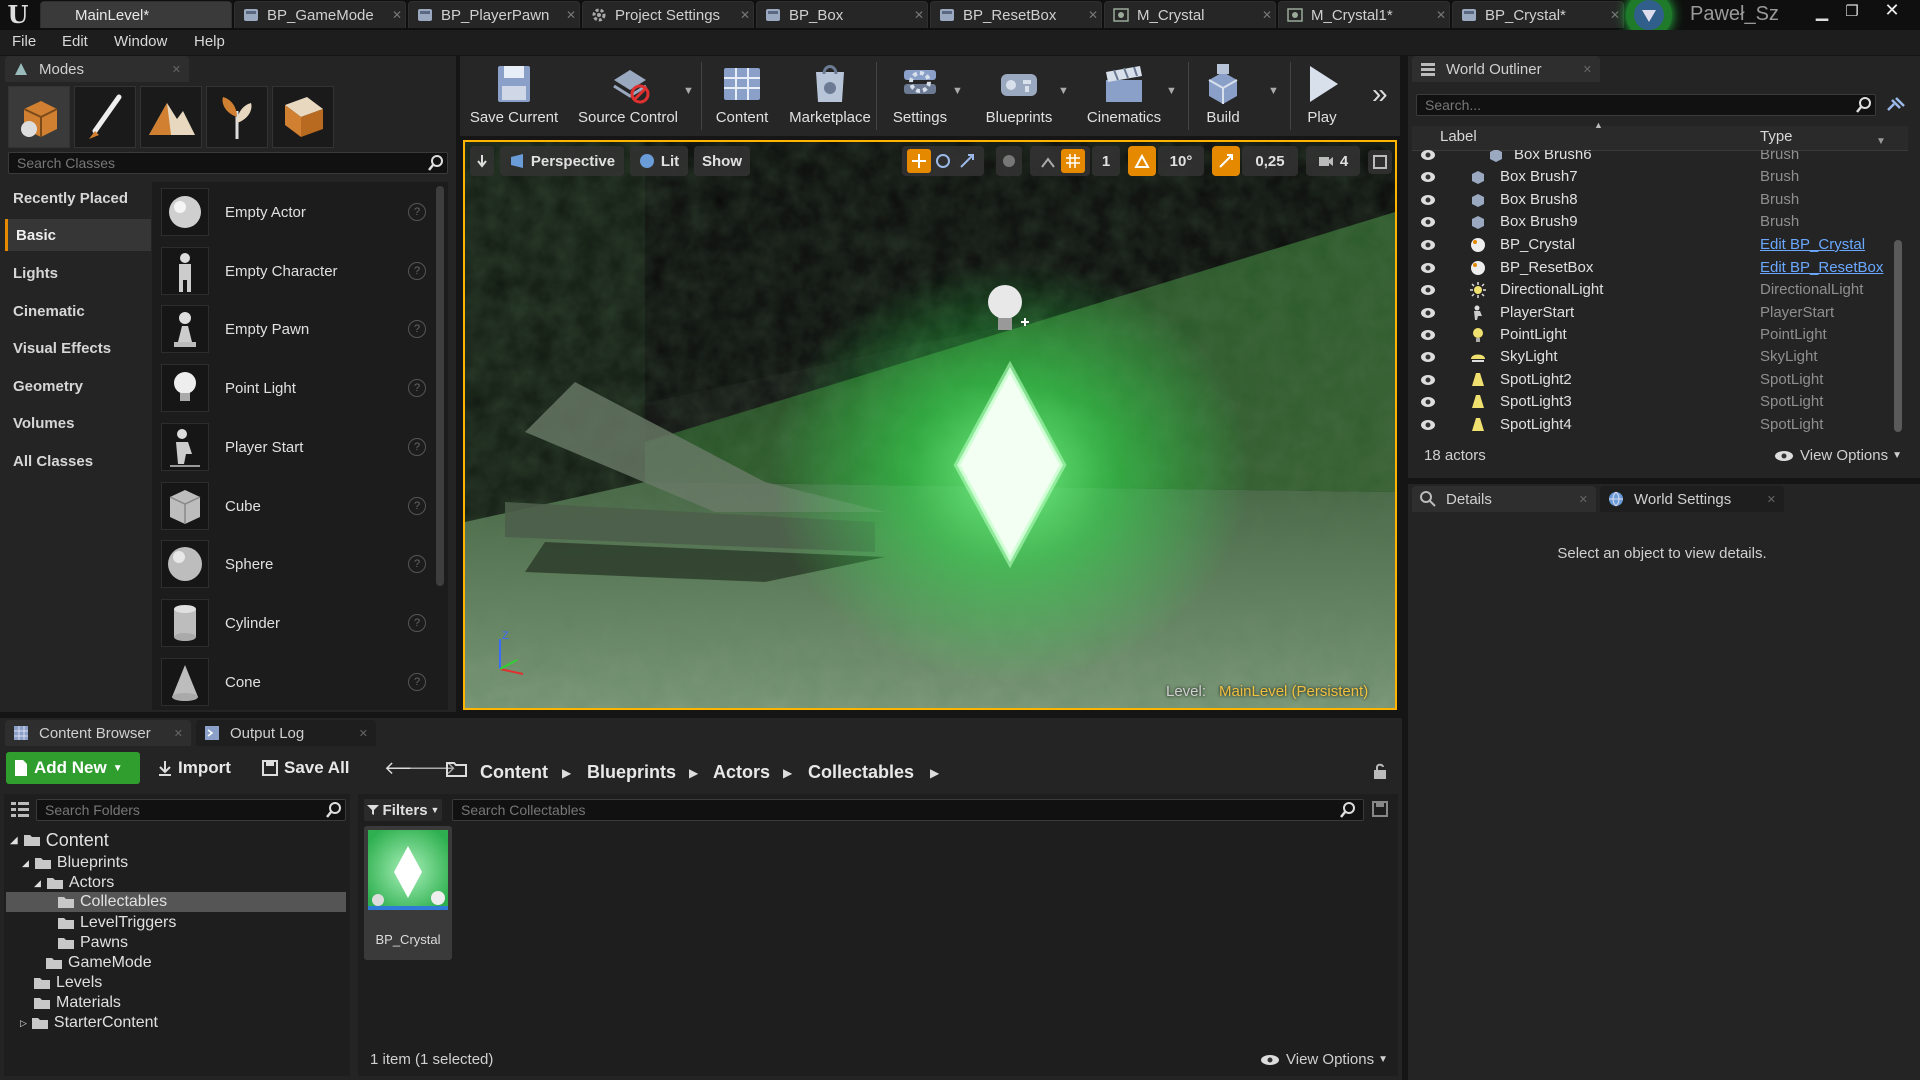  Describe the element at coordinates (659, 161) in the screenshot. I see `lit-button: Lit` at that location.